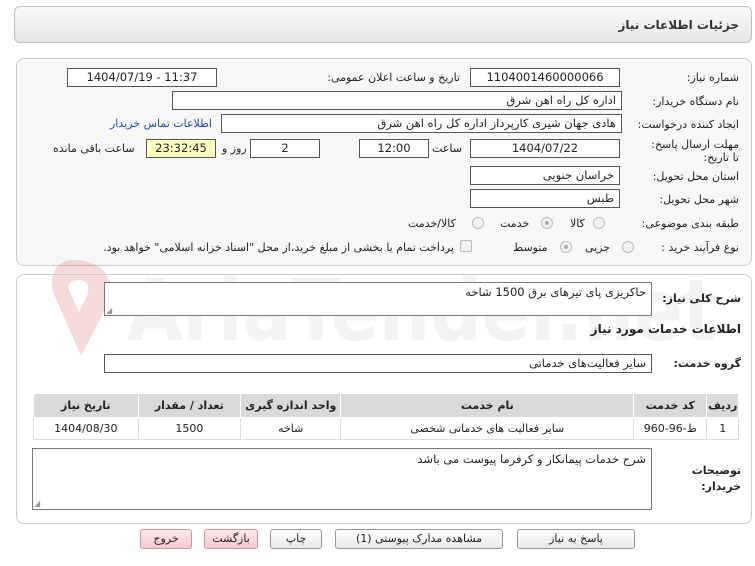 This screenshot has height=566, width=755. What do you see at coordinates (566, 247) in the screenshot?
I see `process-radio-medium` at bounding box center [566, 247].